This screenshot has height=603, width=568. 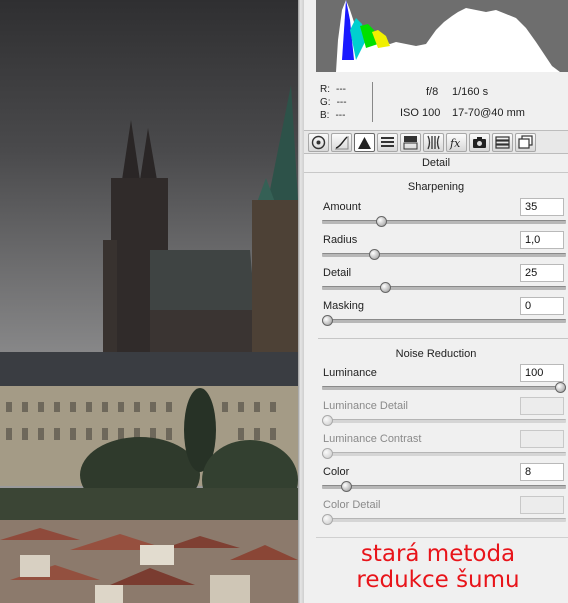 I want to click on caption-line-1: stará metoda, so click(x=438, y=554).